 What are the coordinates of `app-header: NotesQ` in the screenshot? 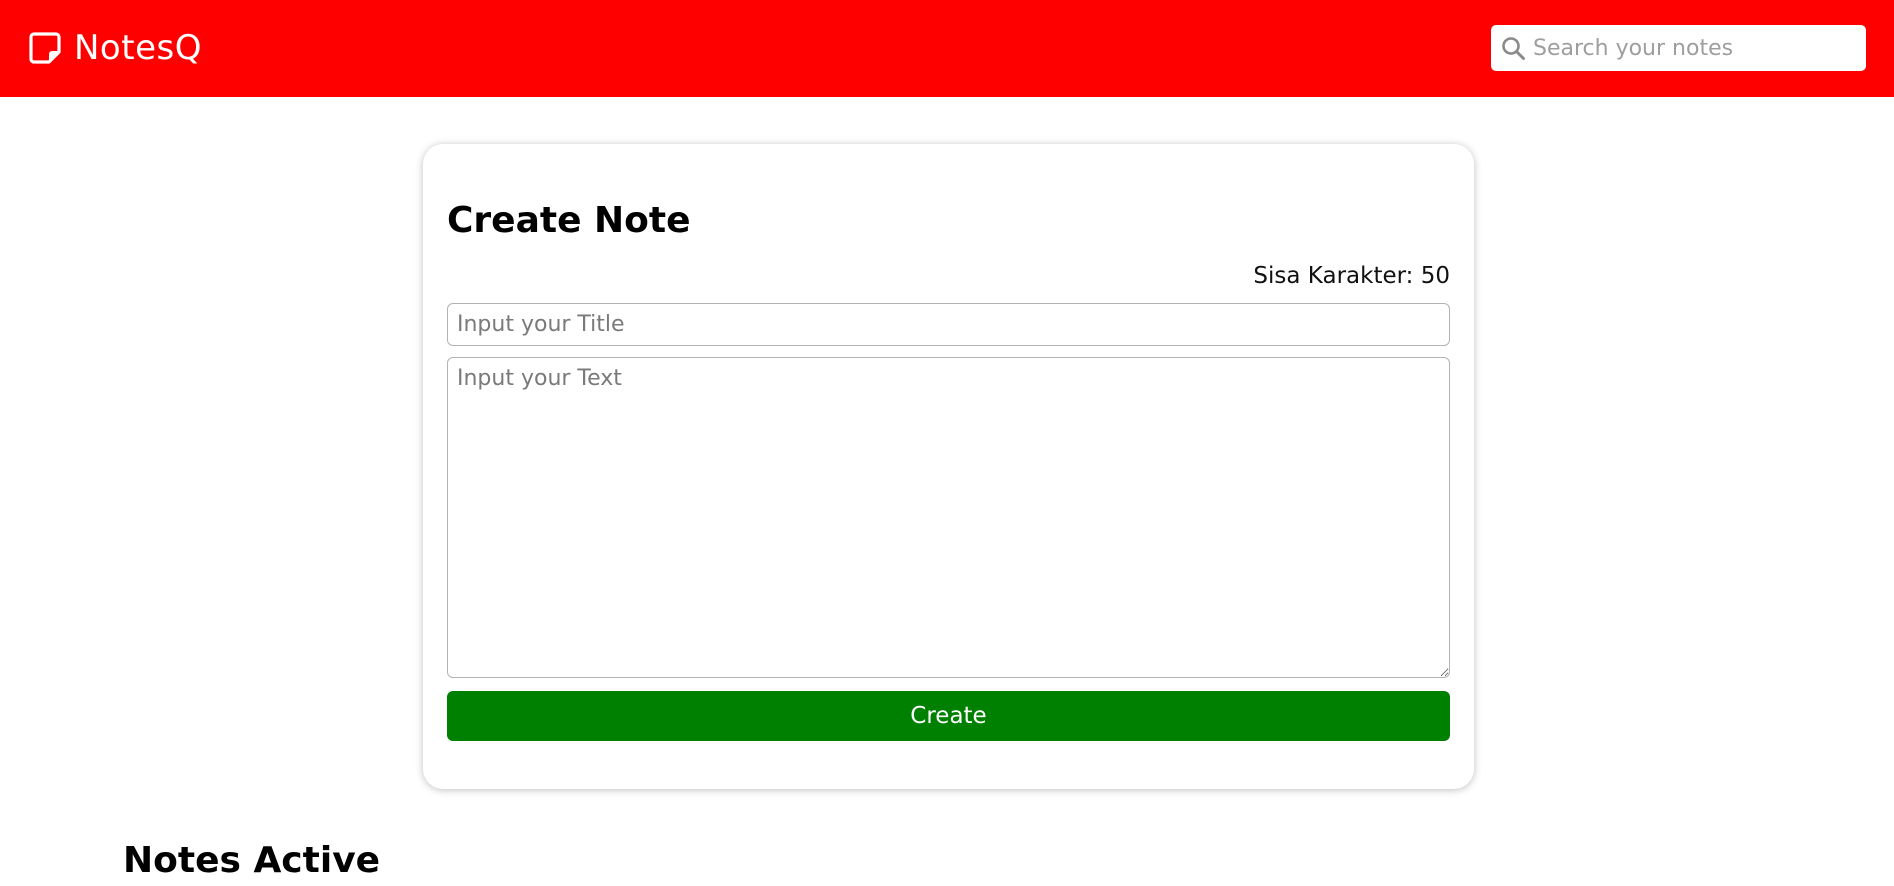 It's located at (947, 48).